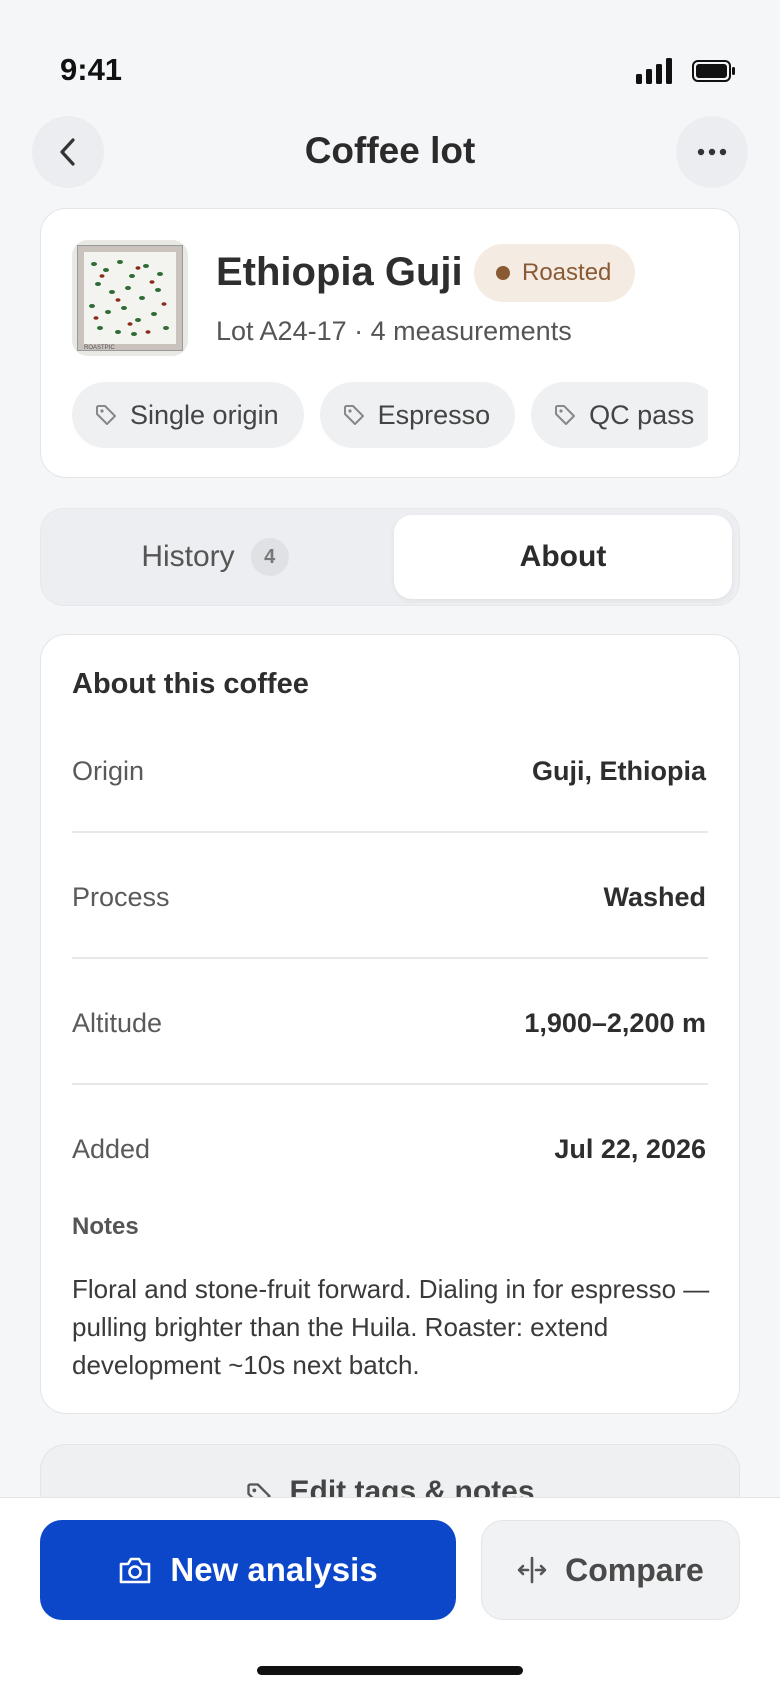 The image size is (780, 1688). Describe the element at coordinates (686, 71) in the screenshot. I see `status-icons` at that location.